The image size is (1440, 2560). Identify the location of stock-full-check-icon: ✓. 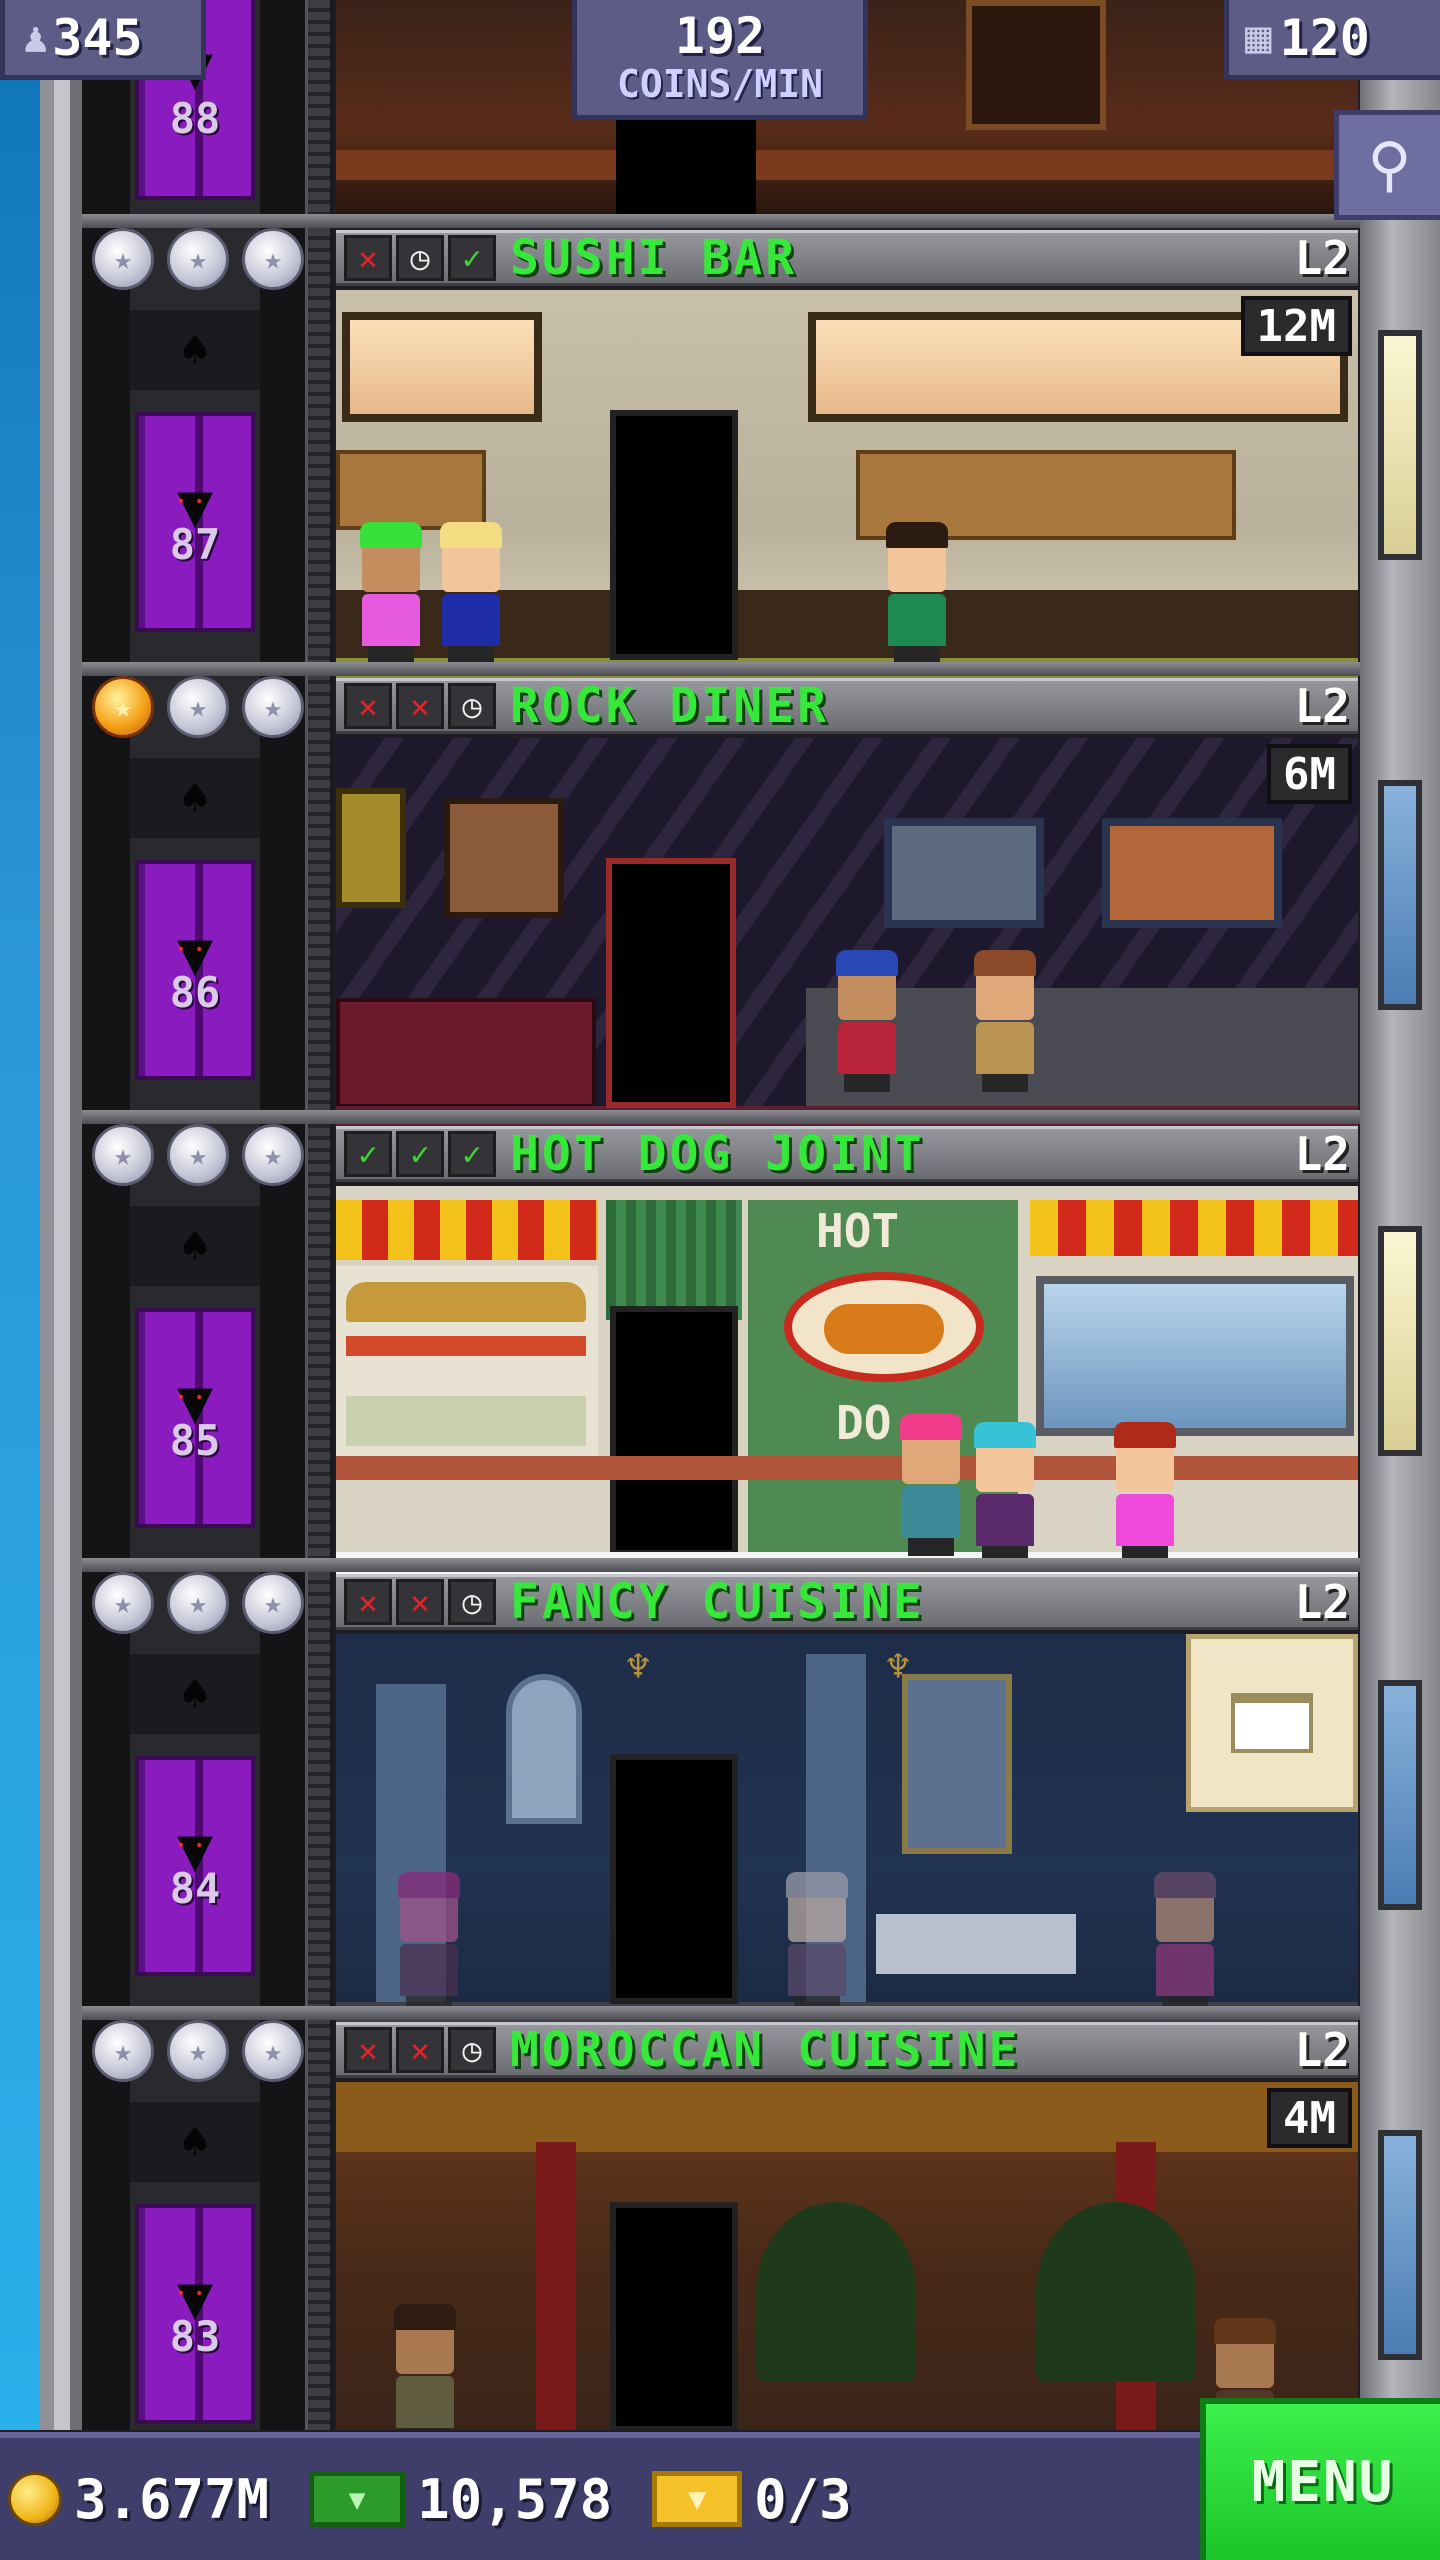
(420, 1154).